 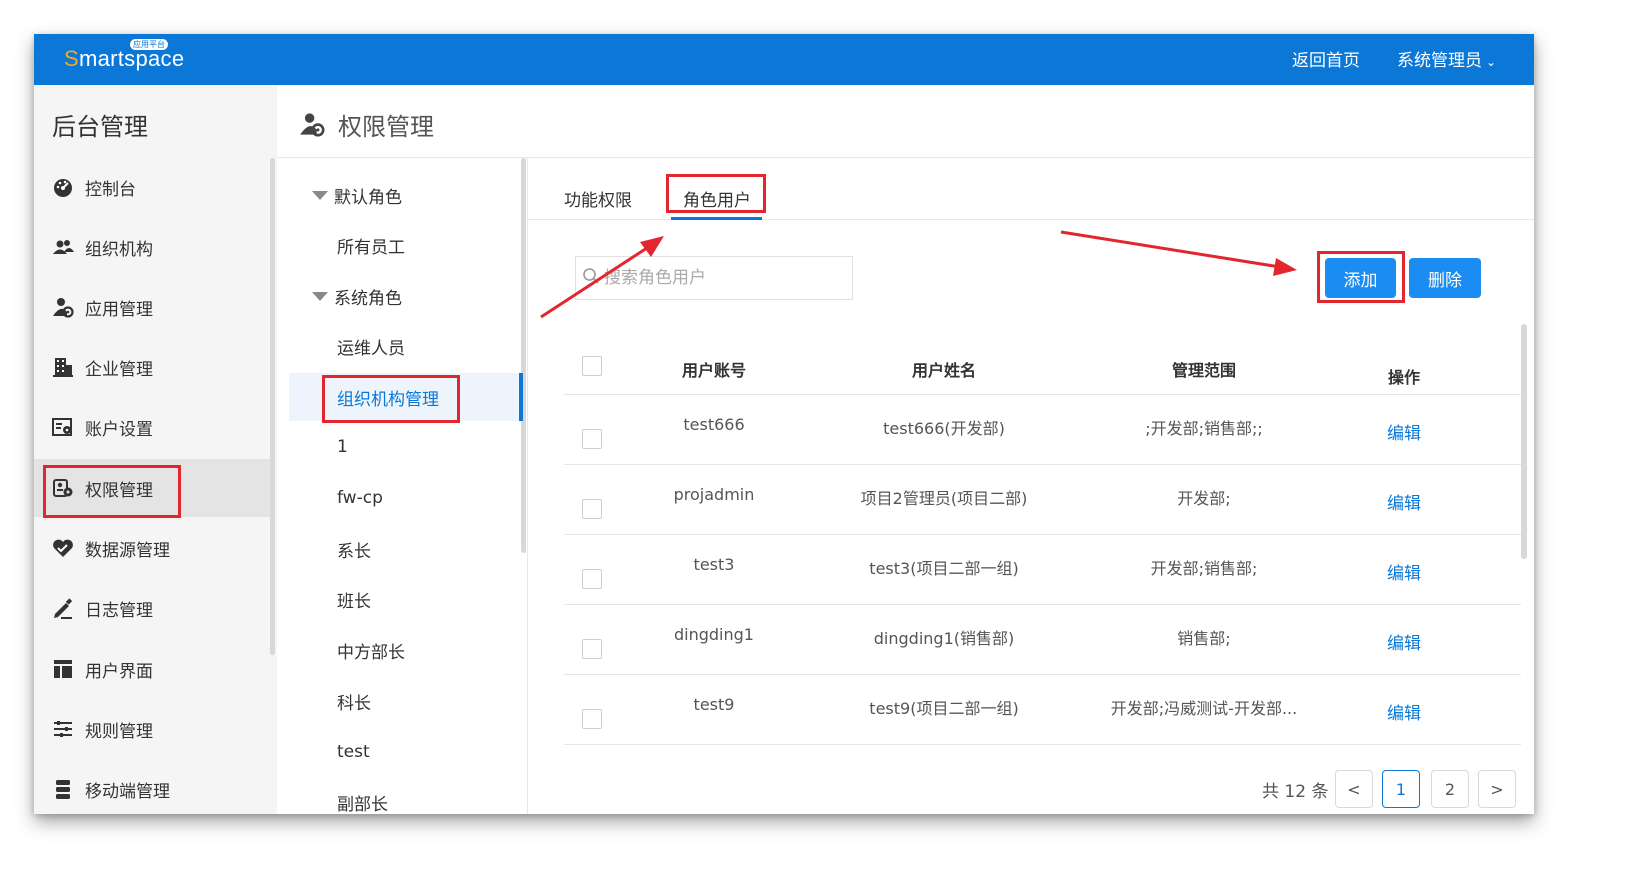 I want to click on cell-name: test3(项目二部一组), so click(x=944, y=568).